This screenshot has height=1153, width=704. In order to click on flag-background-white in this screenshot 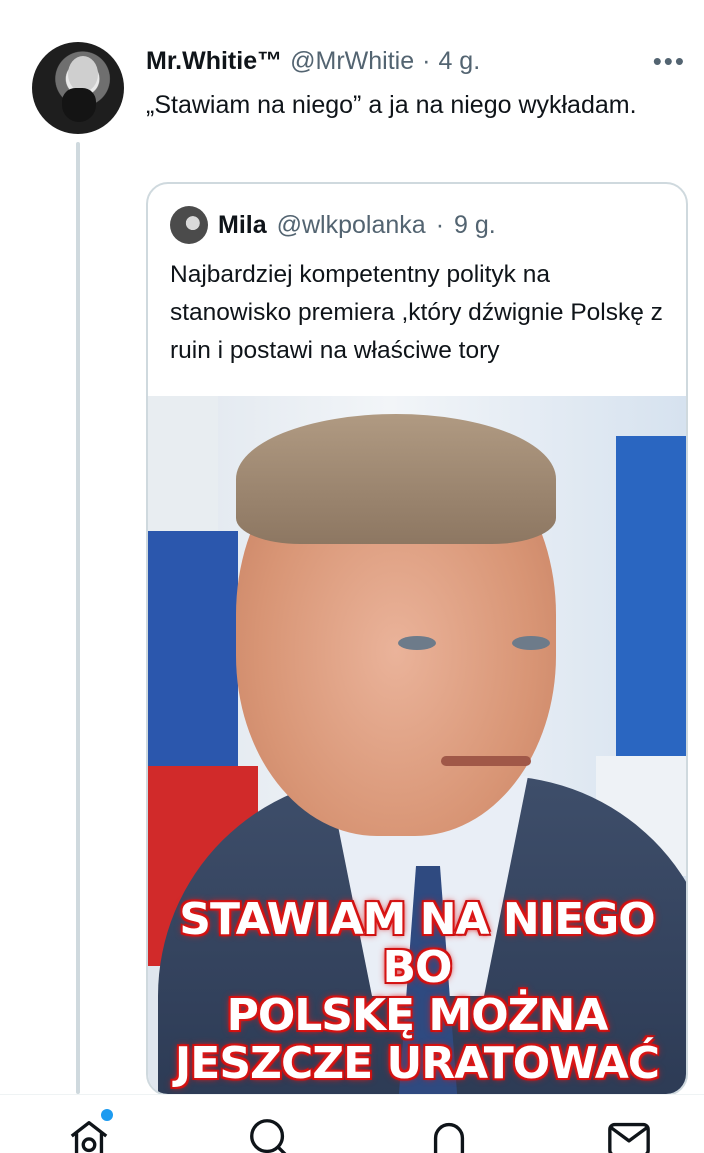, I will do `click(183, 473)`.